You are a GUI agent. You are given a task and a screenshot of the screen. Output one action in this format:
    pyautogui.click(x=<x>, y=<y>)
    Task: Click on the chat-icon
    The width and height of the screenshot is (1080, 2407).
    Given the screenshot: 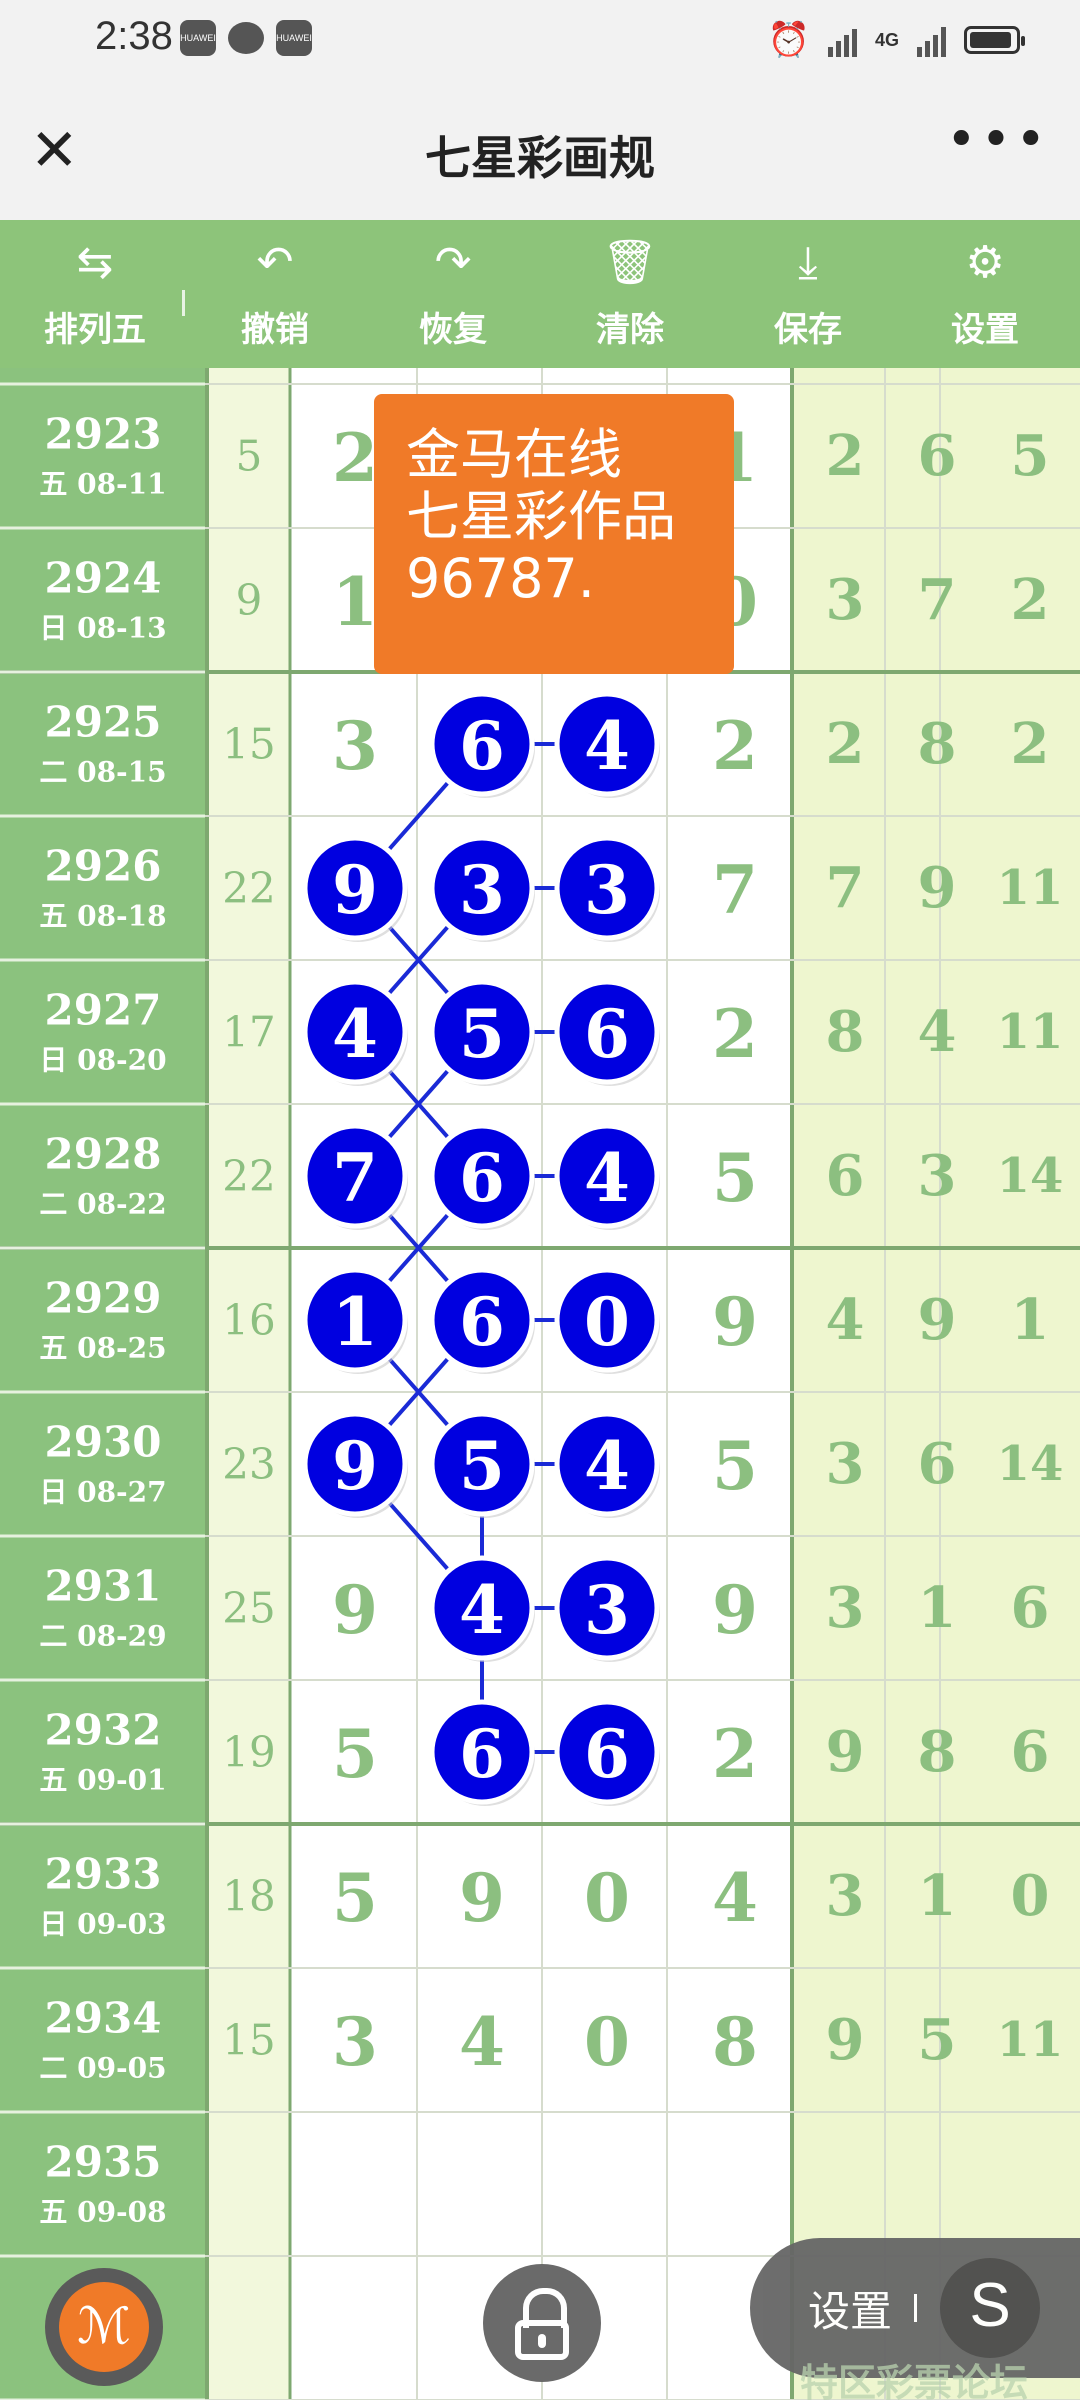 What is the action you would take?
    pyautogui.click(x=246, y=38)
    